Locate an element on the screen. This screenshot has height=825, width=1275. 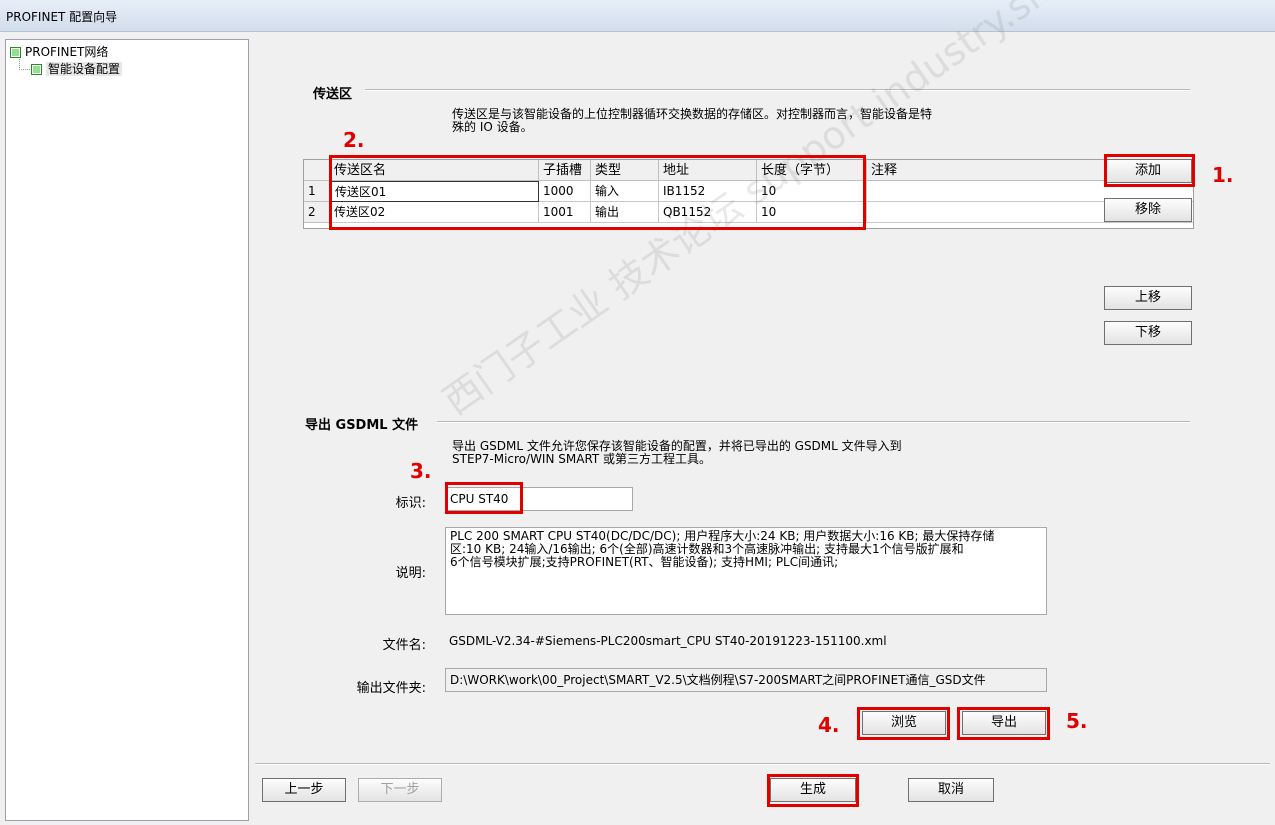
highlight-box-id is located at coordinates (484, 498).